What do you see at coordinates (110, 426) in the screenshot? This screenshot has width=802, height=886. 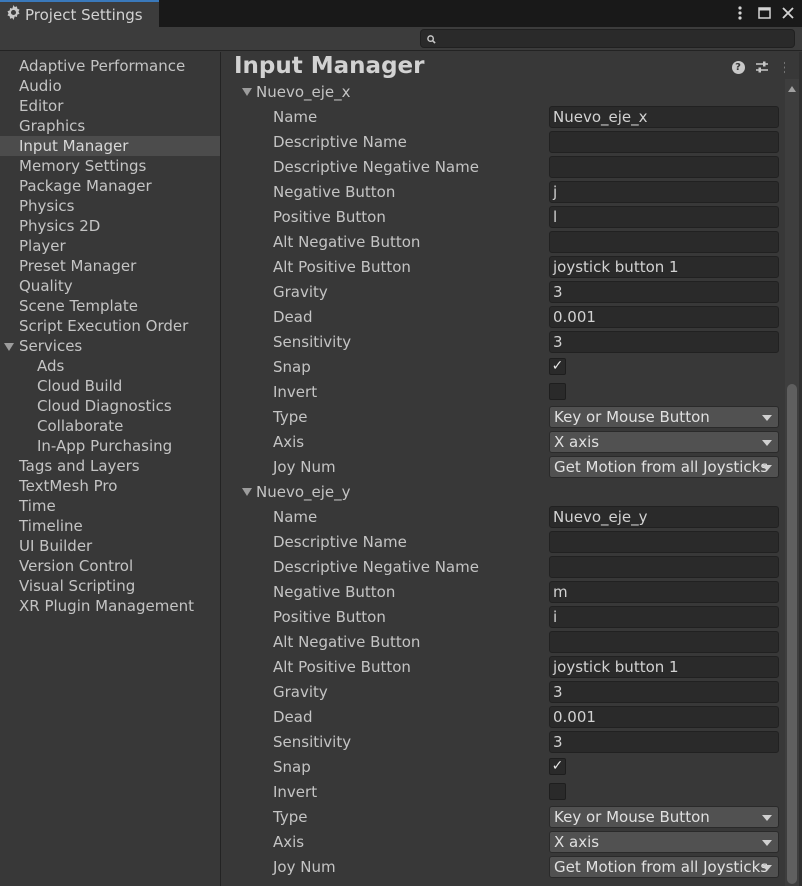 I see `sidebar-item-collaborate: Collaborate` at bounding box center [110, 426].